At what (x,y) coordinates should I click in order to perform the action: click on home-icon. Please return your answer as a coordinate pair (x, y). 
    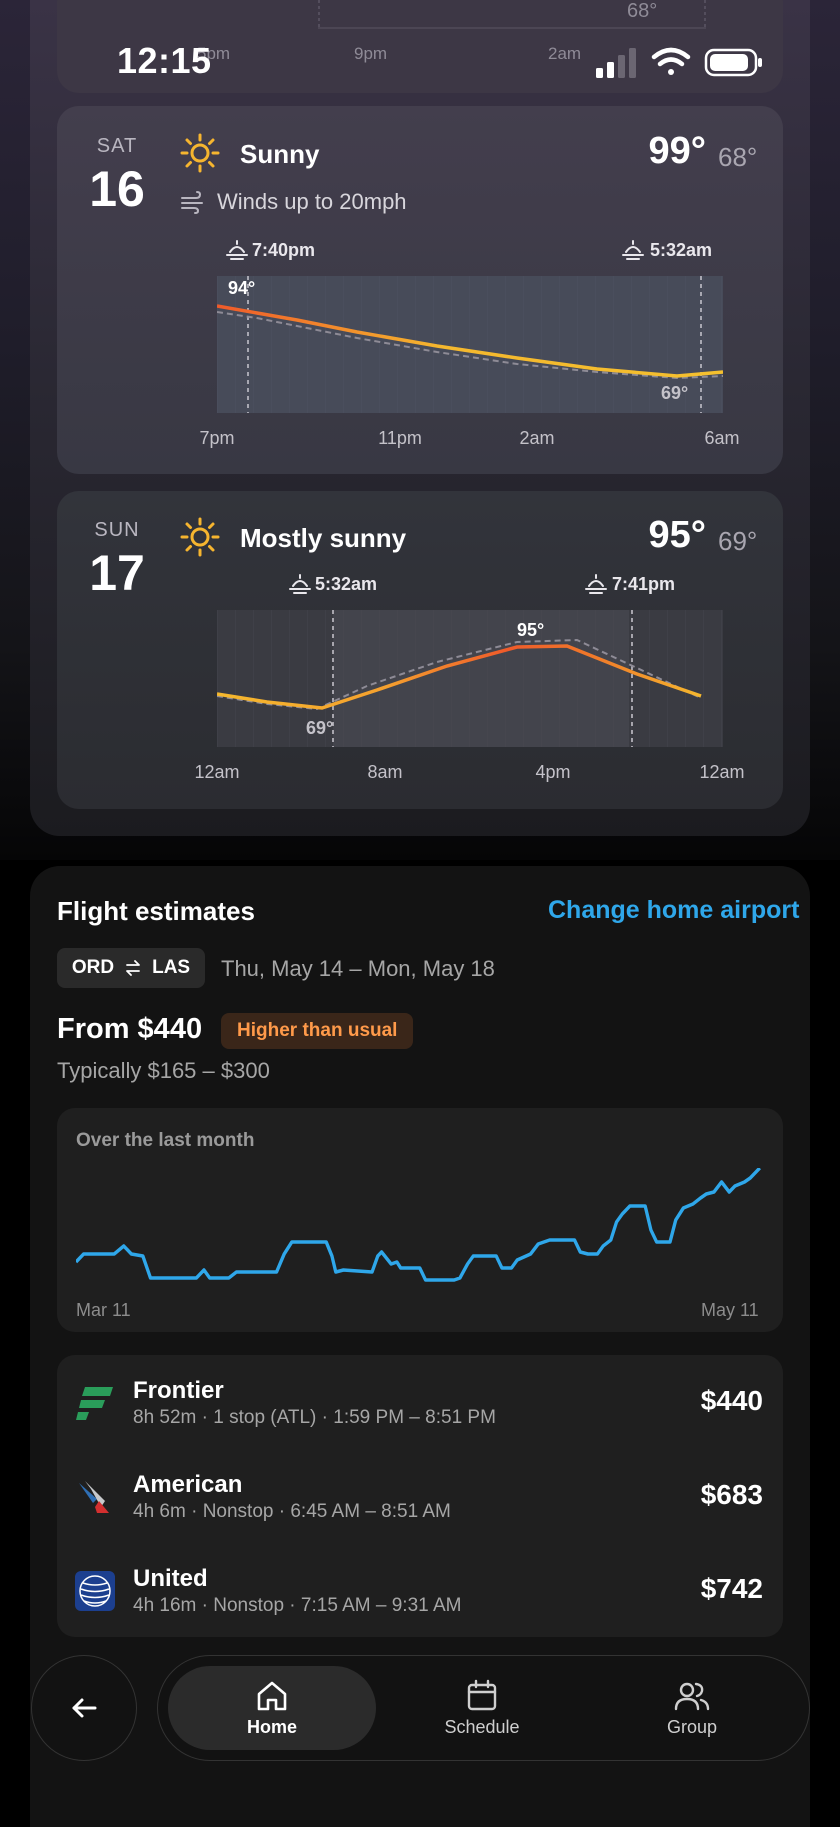
    Looking at the image, I should click on (272, 1695).